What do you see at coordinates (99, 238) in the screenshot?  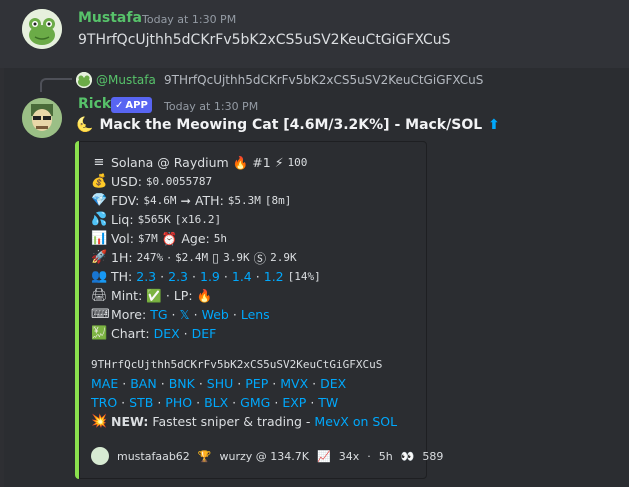 I see `bar-chart-icon: 📊` at bounding box center [99, 238].